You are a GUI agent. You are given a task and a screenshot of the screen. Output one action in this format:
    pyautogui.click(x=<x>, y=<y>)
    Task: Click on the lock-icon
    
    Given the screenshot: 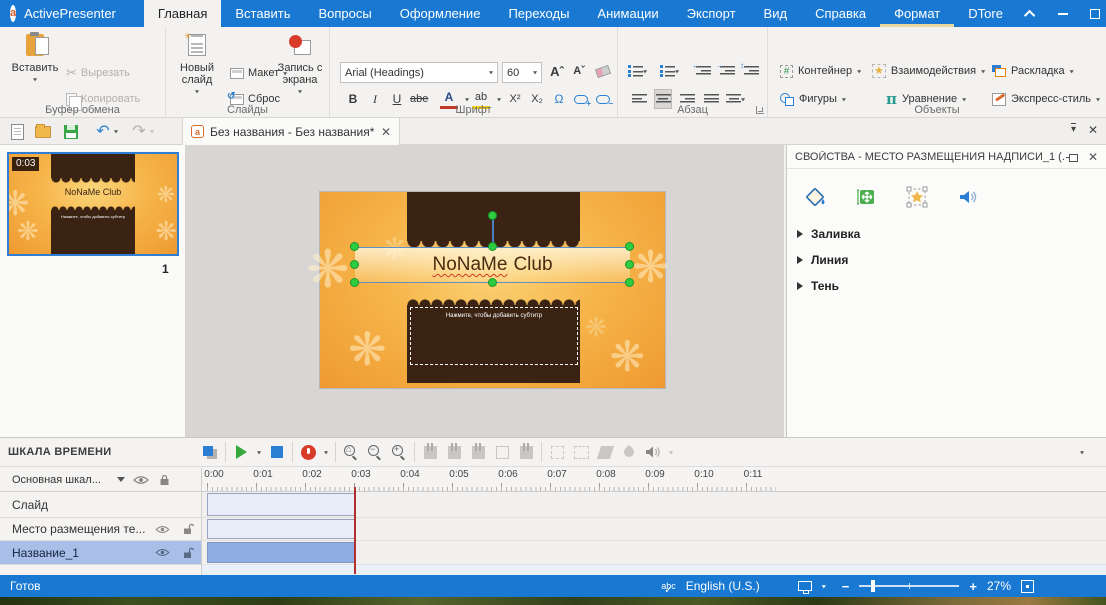 What is the action you would take?
    pyautogui.click(x=164, y=480)
    